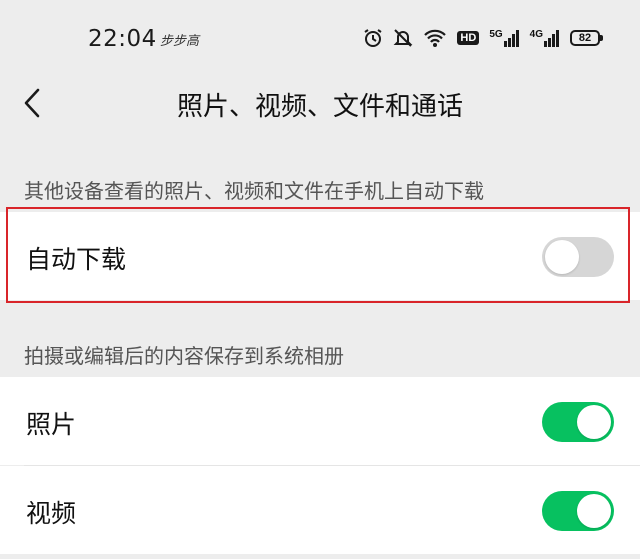 Image resolution: width=640 pixels, height=559 pixels. What do you see at coordinates (320, 40) in the screenshot?
I see `status-bar: 22:04 步步高 HD 5G 4G 82` at bounding box center [320, 40].